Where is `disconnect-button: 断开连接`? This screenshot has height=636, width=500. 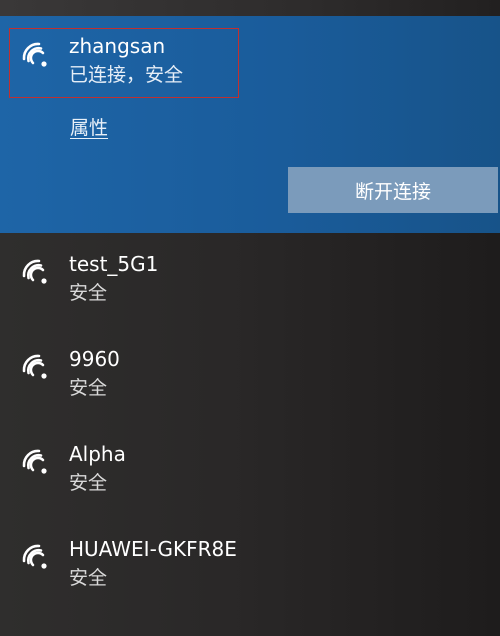
disconnect-button: 断开连接 is located at coordinates (393, 190).